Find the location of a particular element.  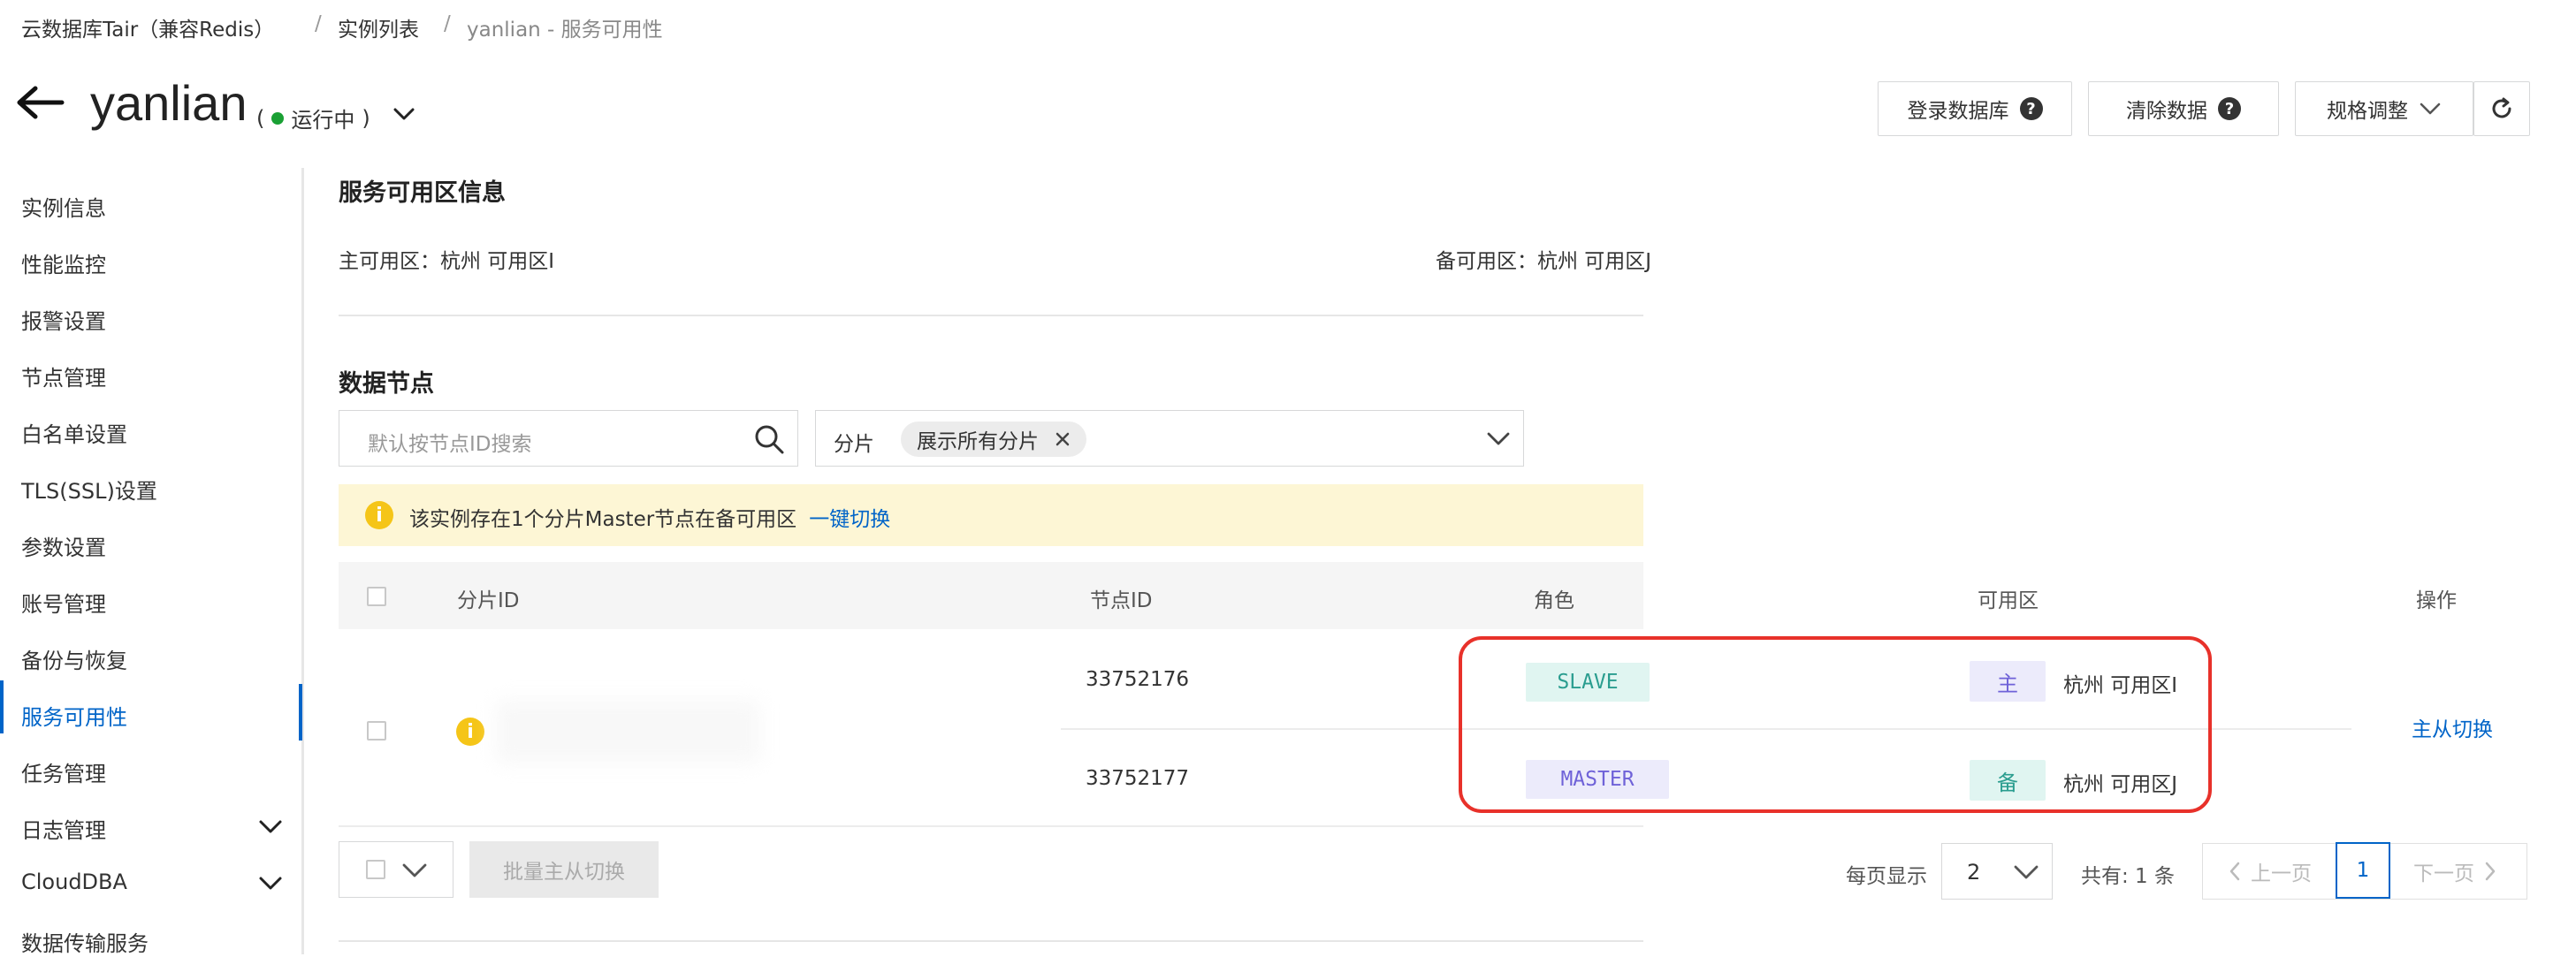

sidebar-item-nodes: 节点管理 is located at coordinates (64, 376).